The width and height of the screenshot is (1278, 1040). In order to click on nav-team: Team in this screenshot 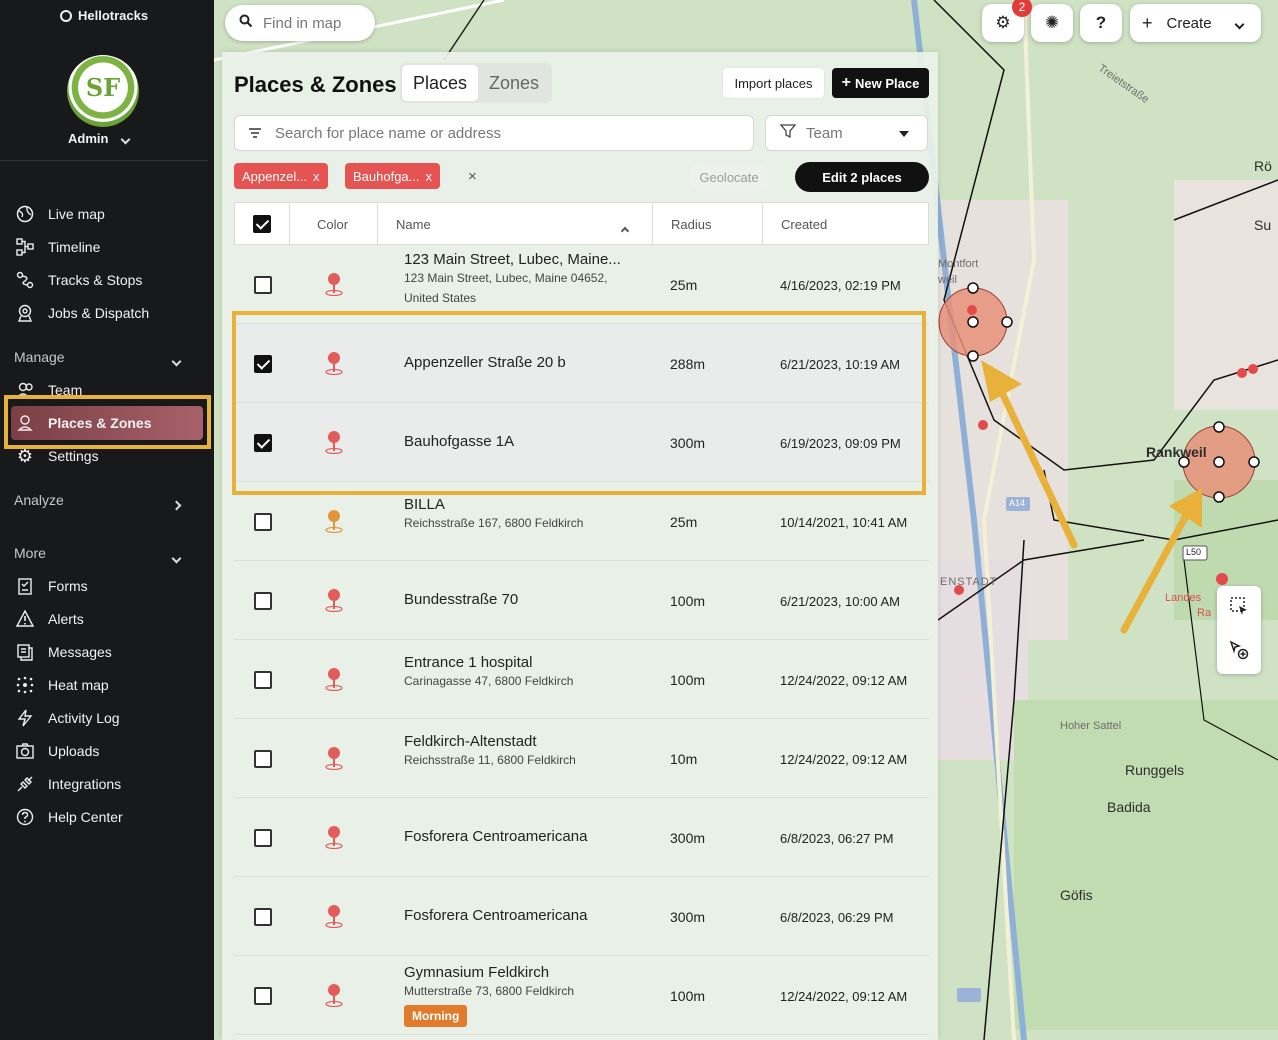, I will do `click(48, 390)`.